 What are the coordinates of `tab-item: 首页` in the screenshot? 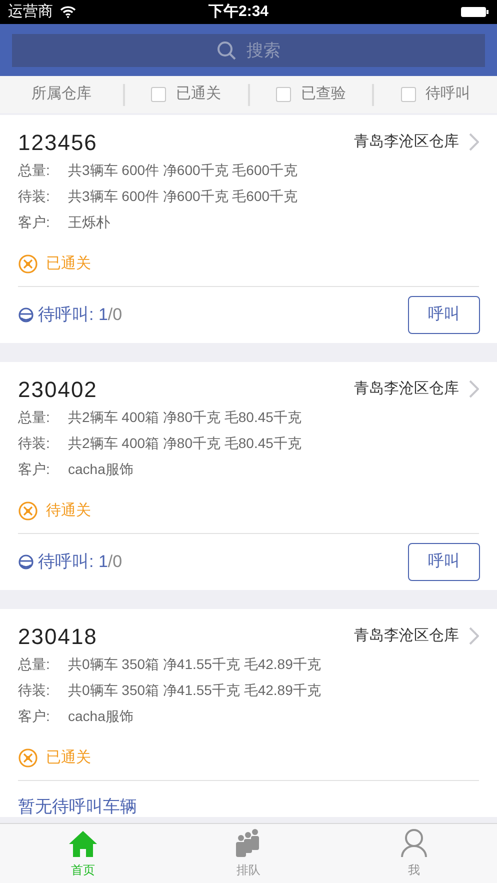 It's located at (83, 853).